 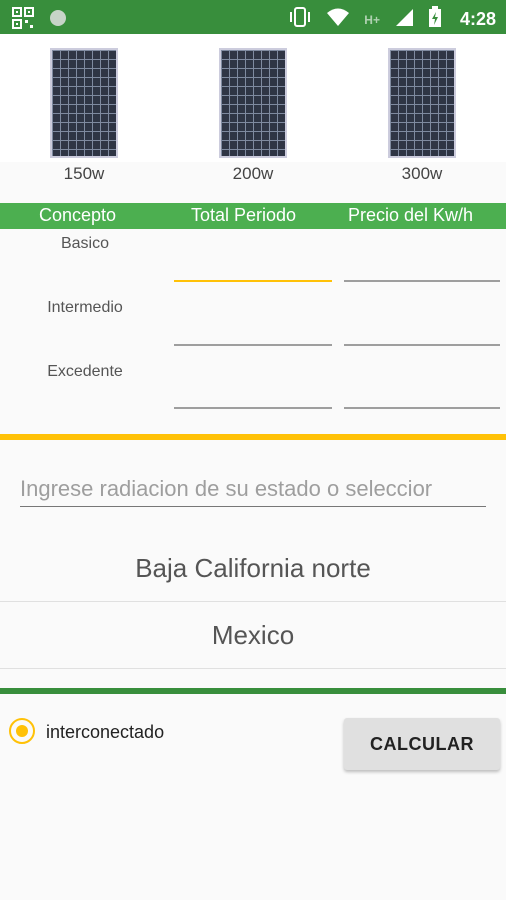 I want to click on excedente-total-input, so click(x=253, y=408).